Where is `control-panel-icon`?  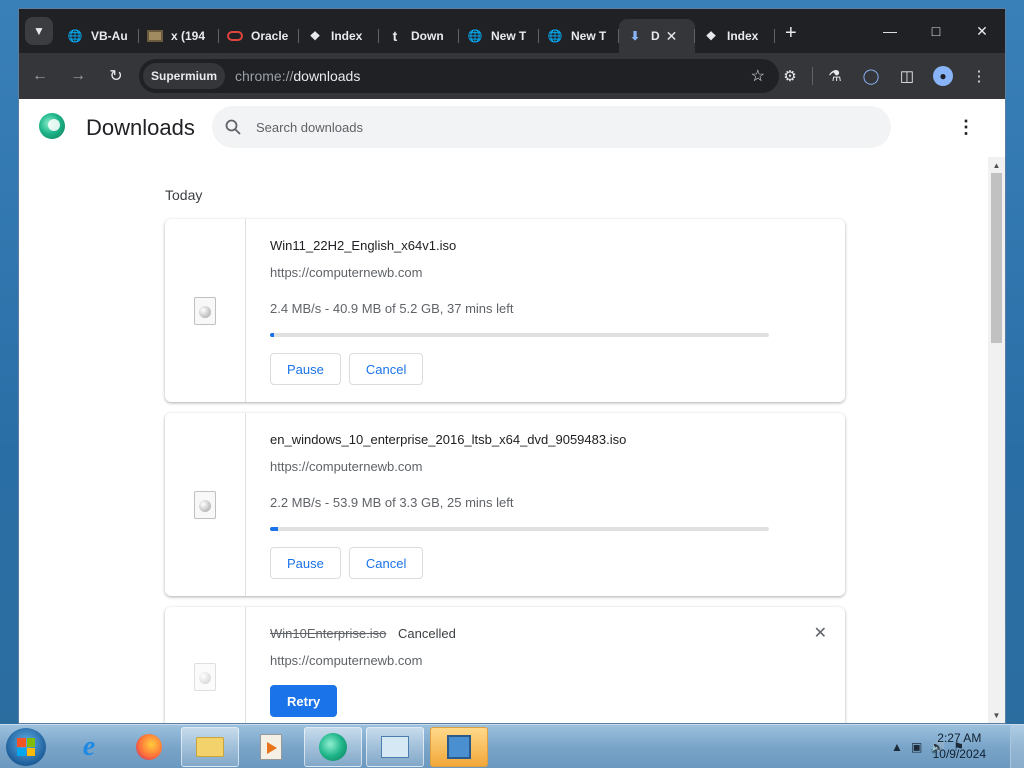 control-panel-icon is located at coordinates (395, 747).